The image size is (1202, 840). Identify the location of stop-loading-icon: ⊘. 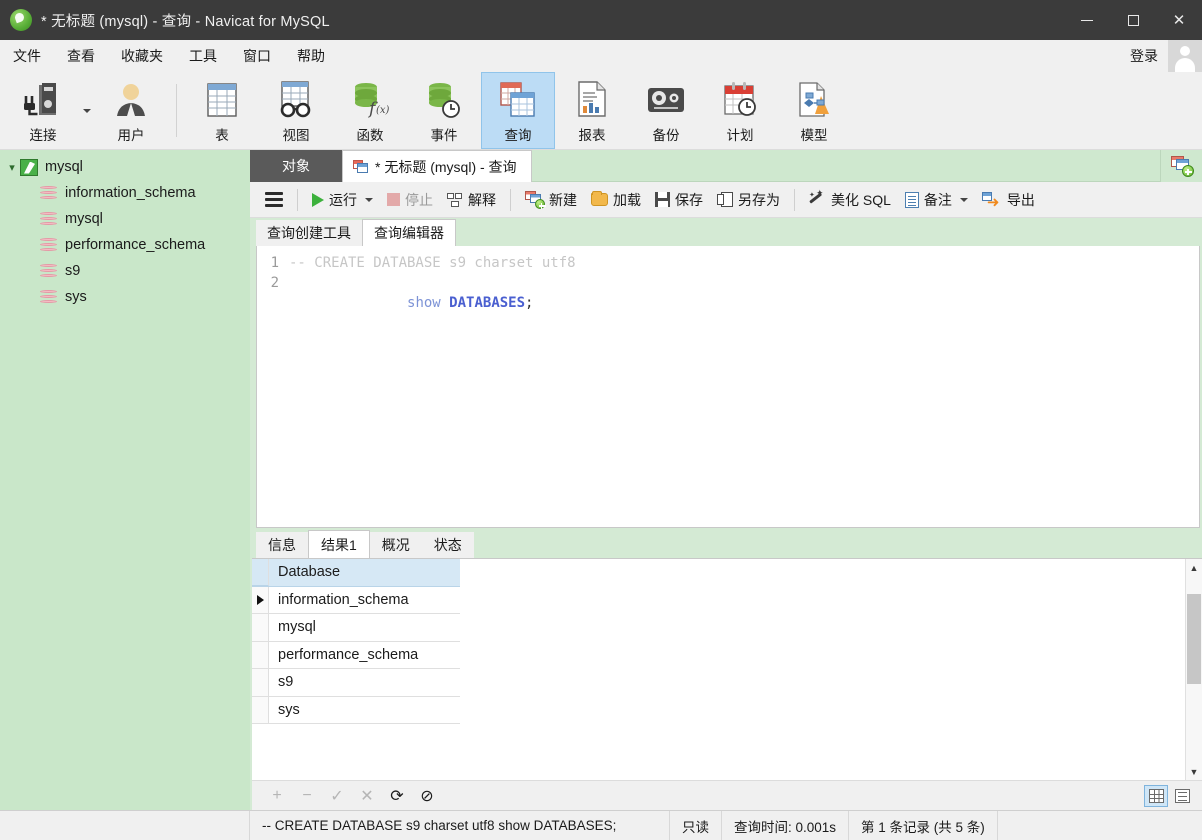
(427, 796).